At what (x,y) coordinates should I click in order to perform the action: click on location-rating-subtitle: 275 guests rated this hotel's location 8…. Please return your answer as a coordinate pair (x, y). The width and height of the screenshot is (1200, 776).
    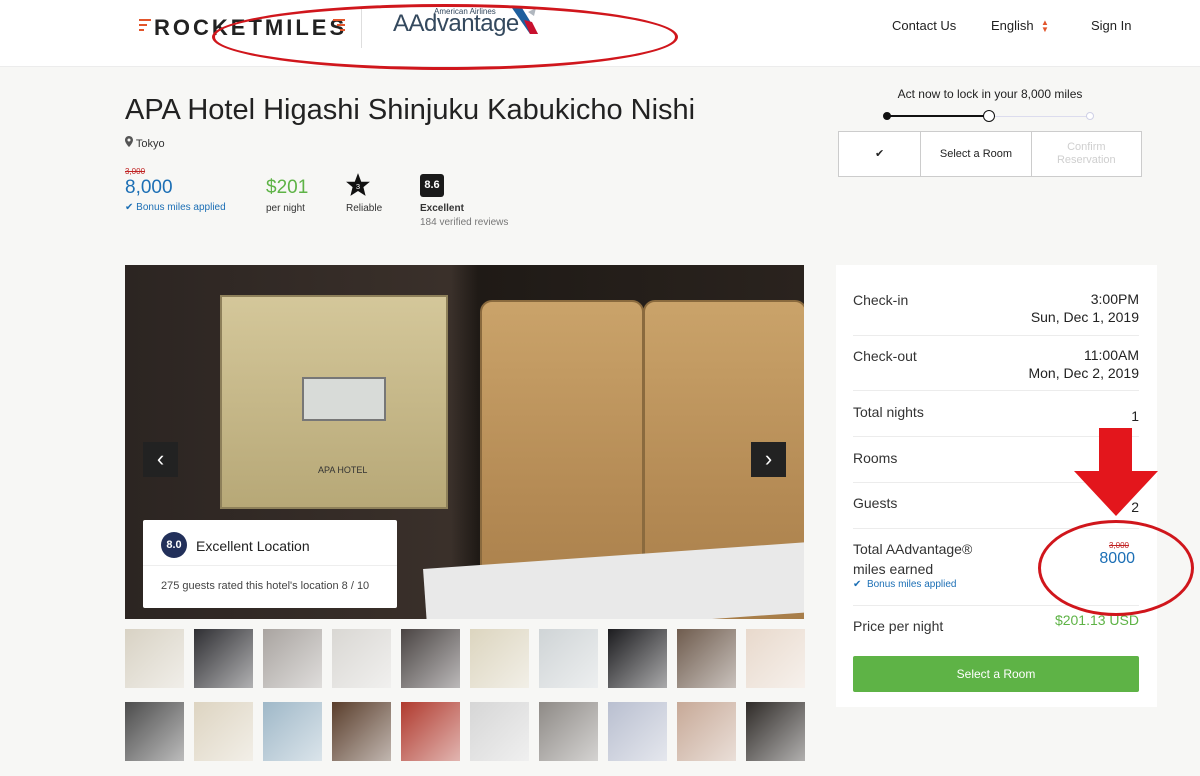
    Looking at the image, I should click on (265, 586).